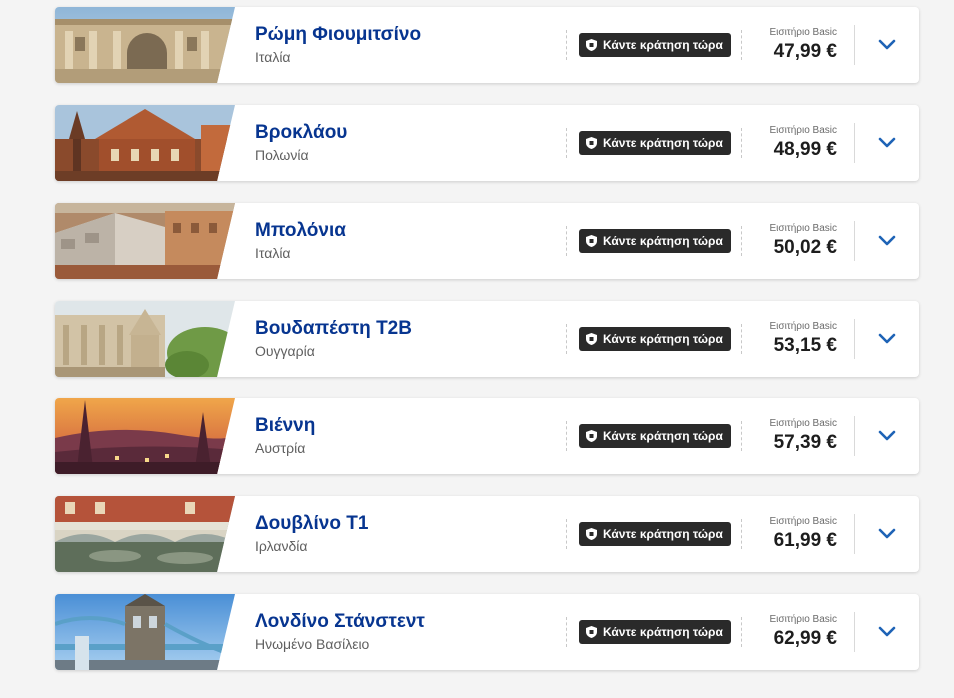  What do you see at coordinates (285, 351) in the screenshot?
I see `destination-country: Ουγγαρία` at bounding box center [285, 351].